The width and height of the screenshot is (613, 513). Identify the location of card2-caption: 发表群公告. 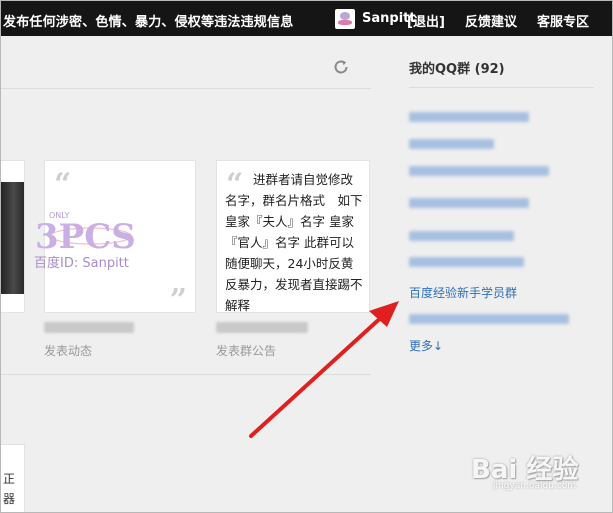
(246, 351).